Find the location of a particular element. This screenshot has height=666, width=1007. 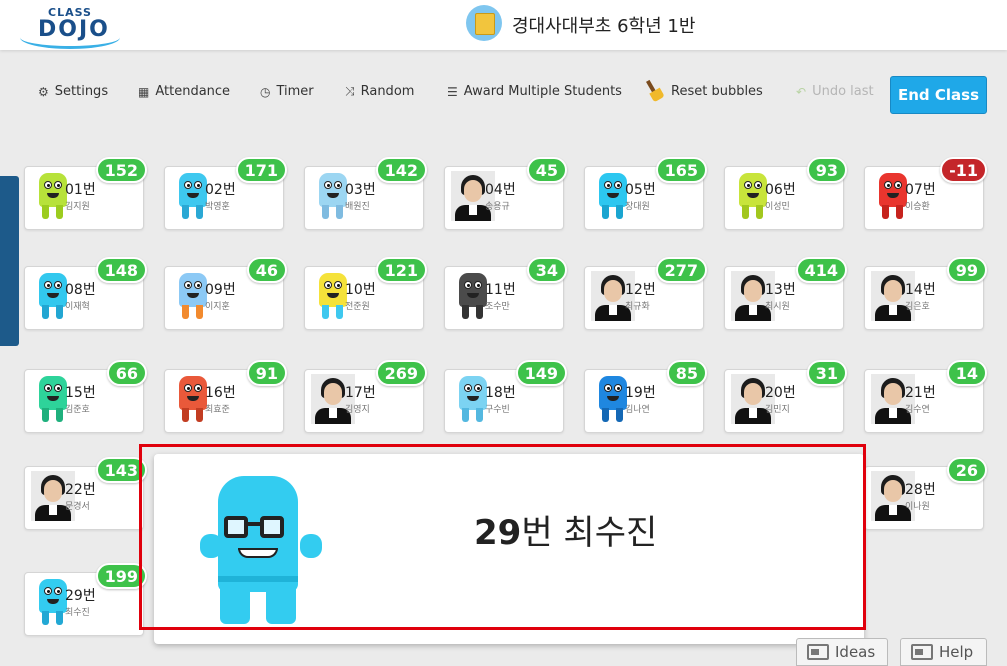

student-card: 08번 이재혁 148 is located at coordinates (85, 293).